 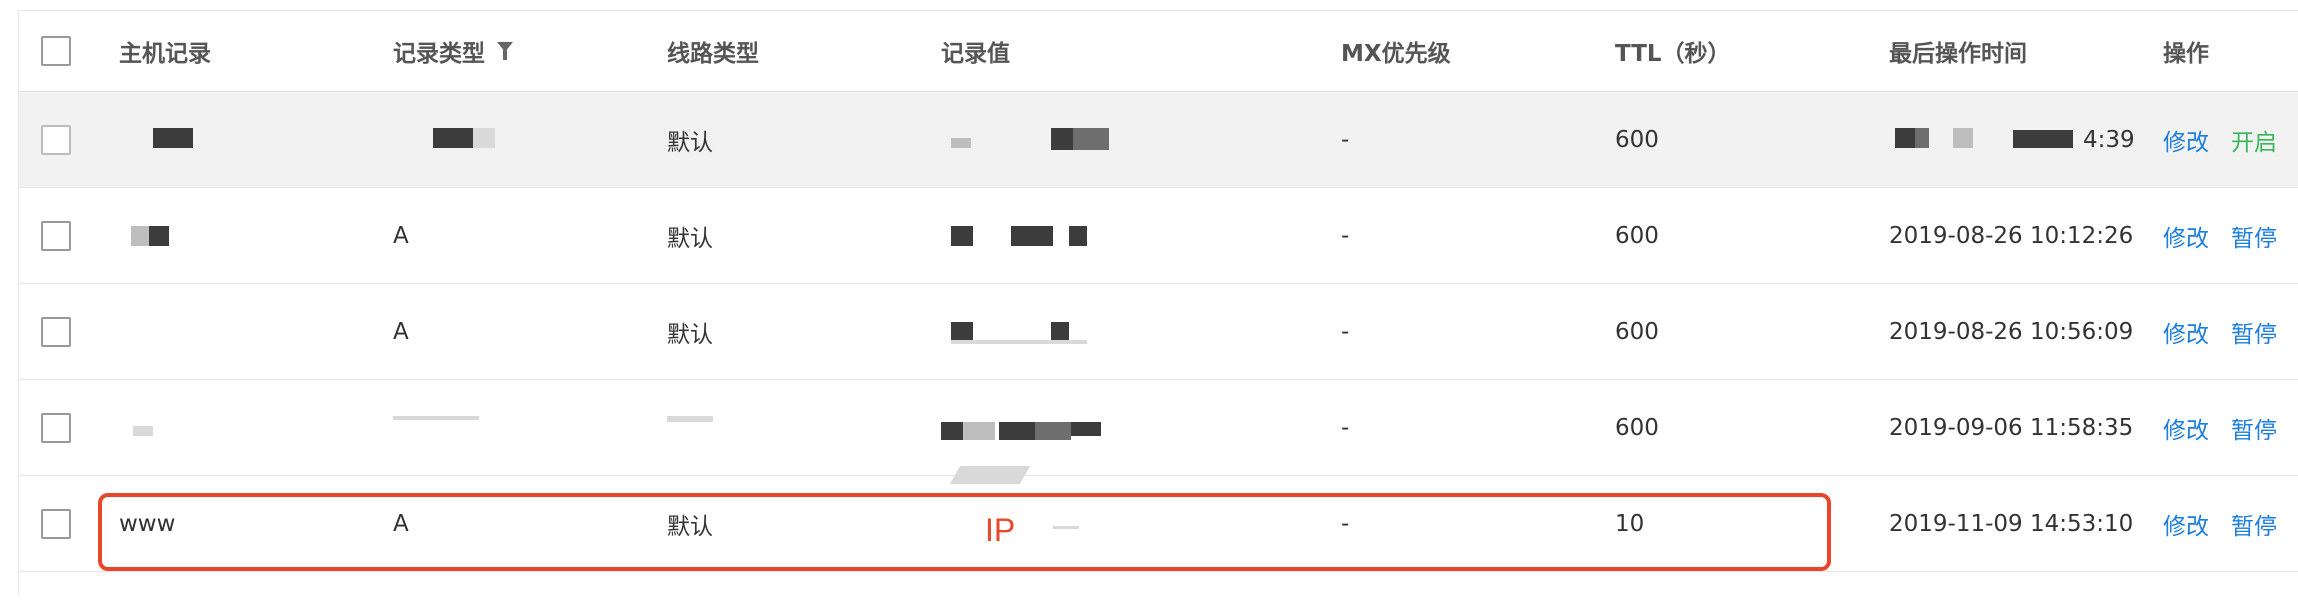 What do you see at coordinates (2254, 140) in the screenshot?
I see `enable-link: 开启` at bounding box center [2254, 140].